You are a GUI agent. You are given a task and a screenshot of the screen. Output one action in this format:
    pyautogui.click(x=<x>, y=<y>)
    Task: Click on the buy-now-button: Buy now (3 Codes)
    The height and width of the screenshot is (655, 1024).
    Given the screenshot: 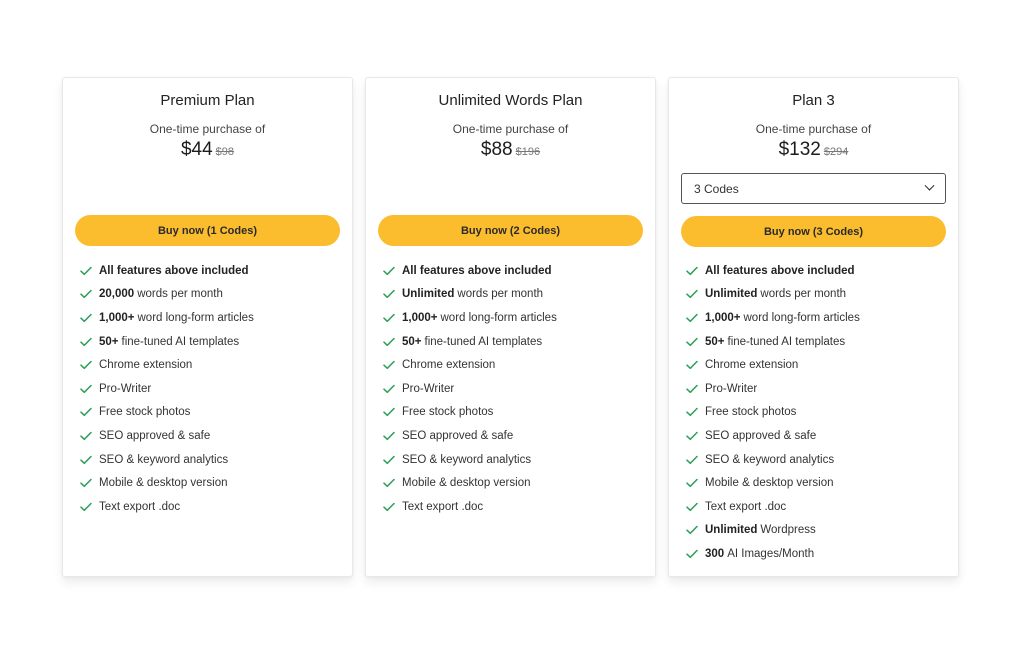 What is the action you would take?
    pyautogui.click(x=813, y=231)
    